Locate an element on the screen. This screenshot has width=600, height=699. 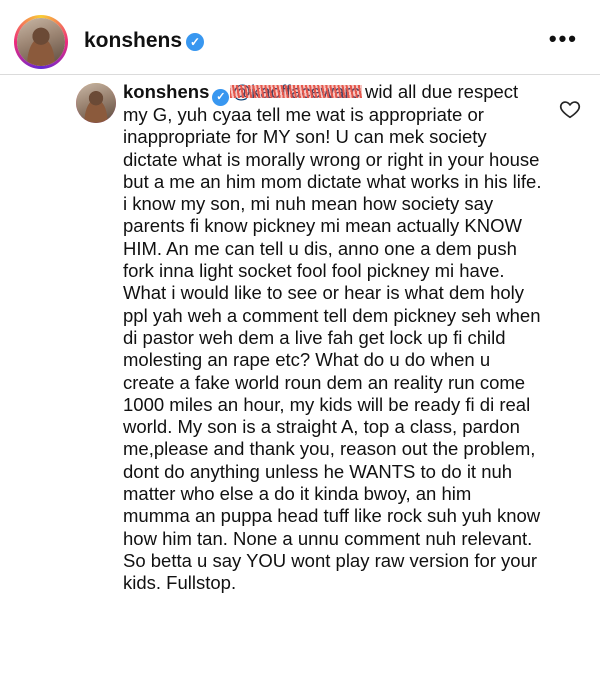
profile-avatar is located at coordinates (41, 42).